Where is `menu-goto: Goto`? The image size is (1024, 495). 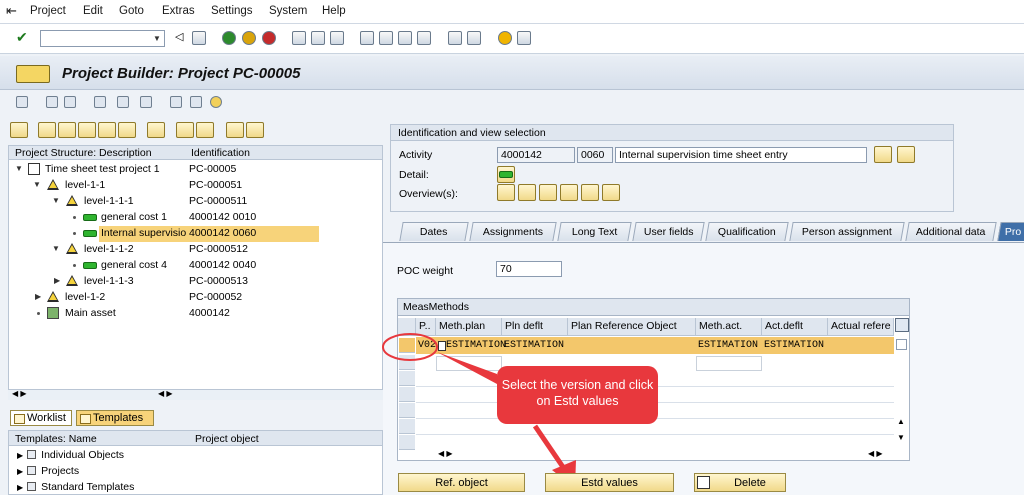
menu-goto: Goto is located at coordinates (131, 11).